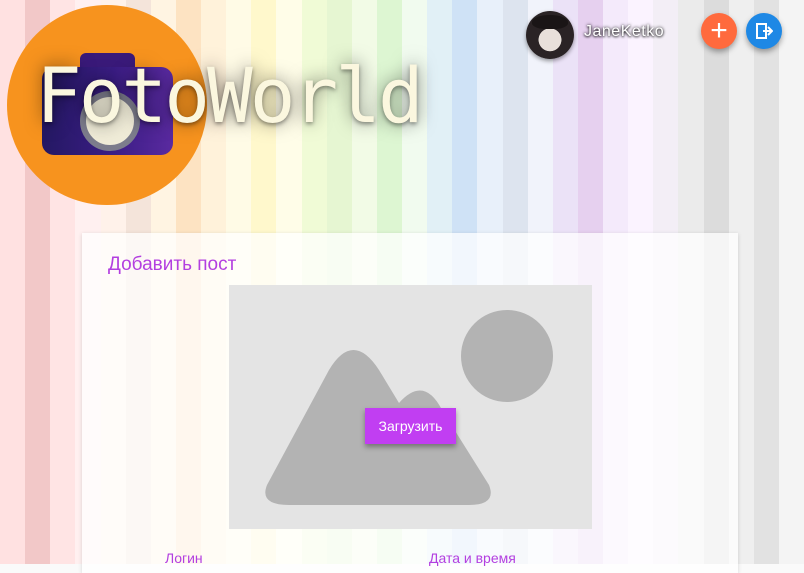  I want to click on plus-icon: +, so click(719, 30).